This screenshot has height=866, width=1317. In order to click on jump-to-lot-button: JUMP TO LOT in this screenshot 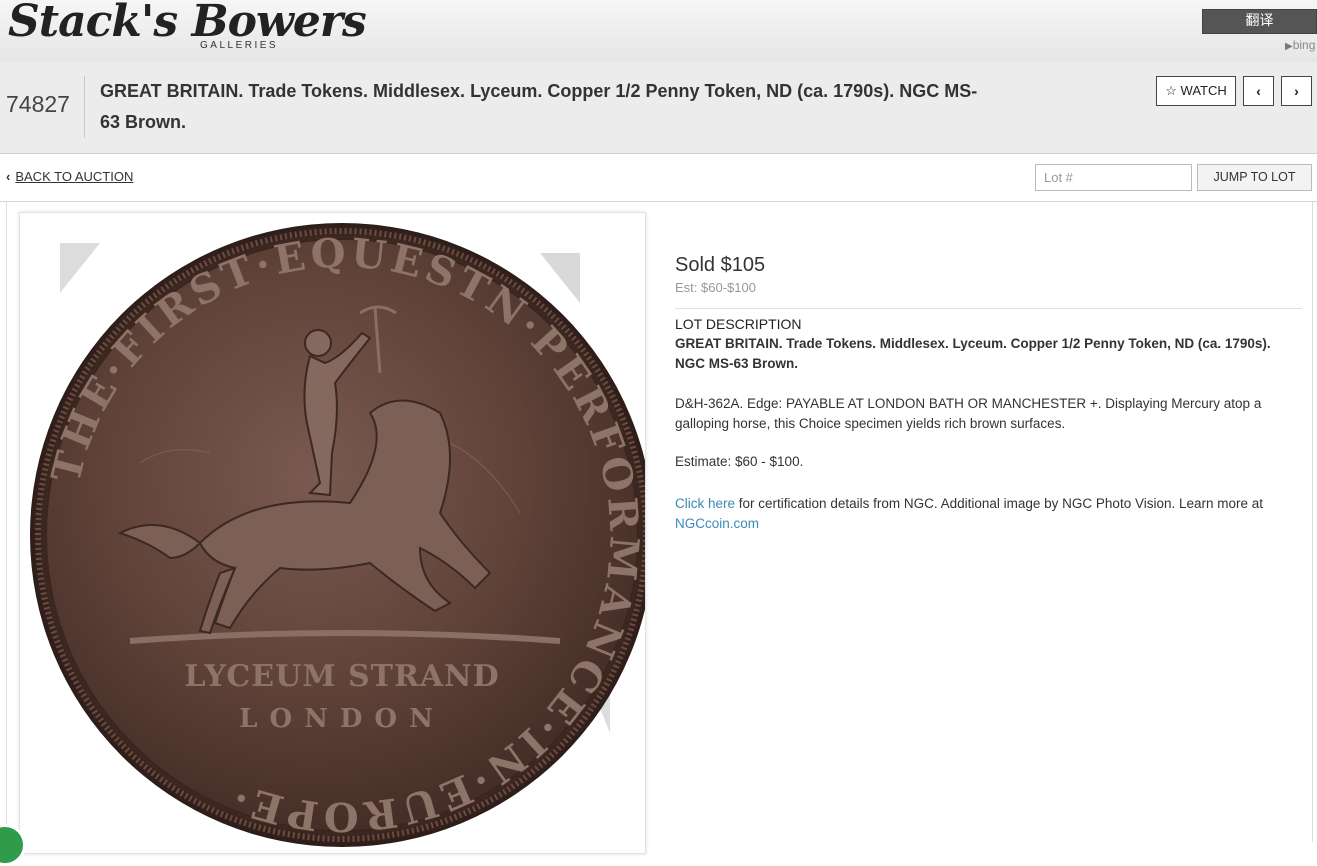, I will do `click(1254, 177)`.